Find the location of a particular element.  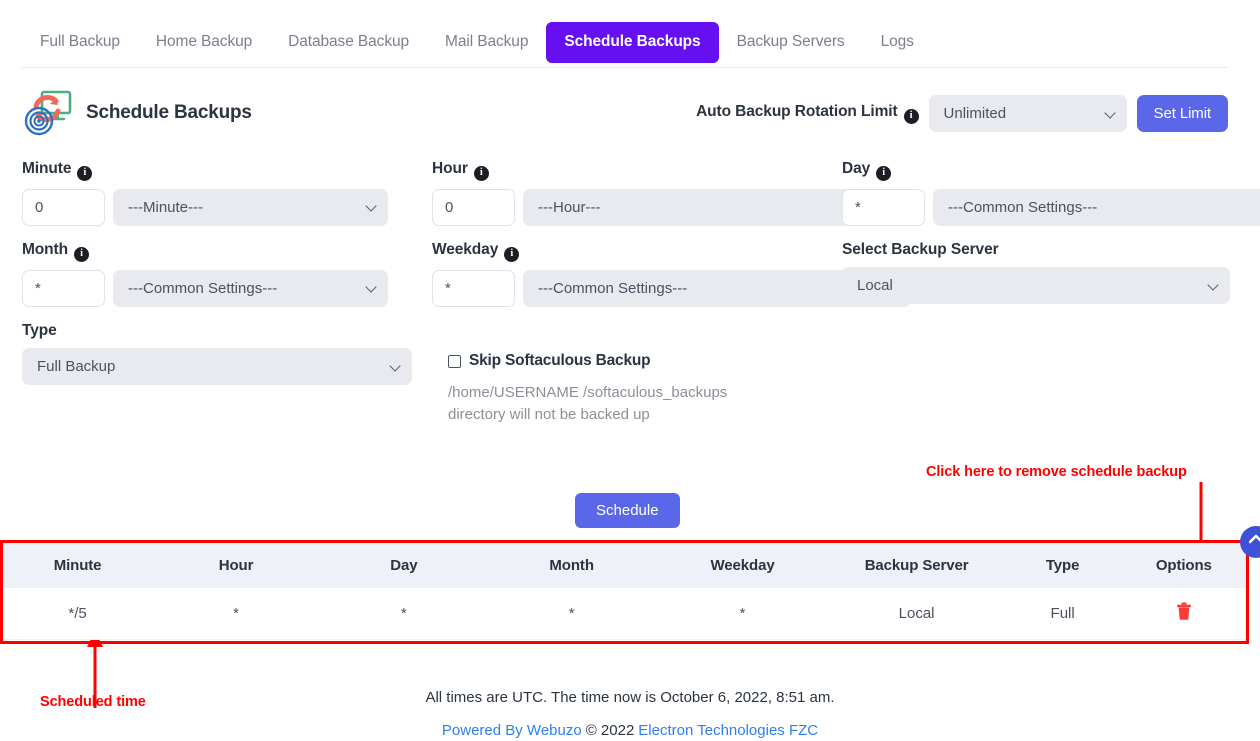

weekday-controls: ---Common Settings--- is located at coordinates (671, 288).